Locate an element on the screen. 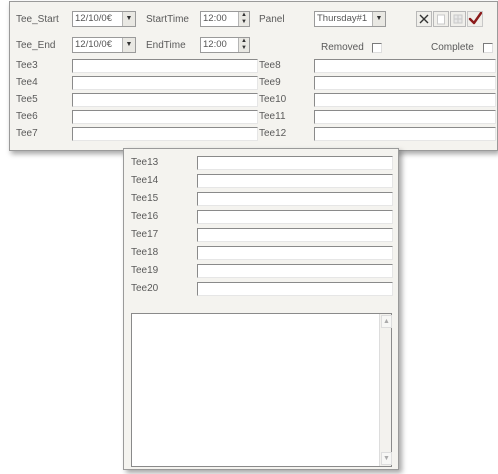 This screenshot has width=498, height=474. end-time-spinner: 12:00 ▲ ▼ is located at coordinates (225, 45).